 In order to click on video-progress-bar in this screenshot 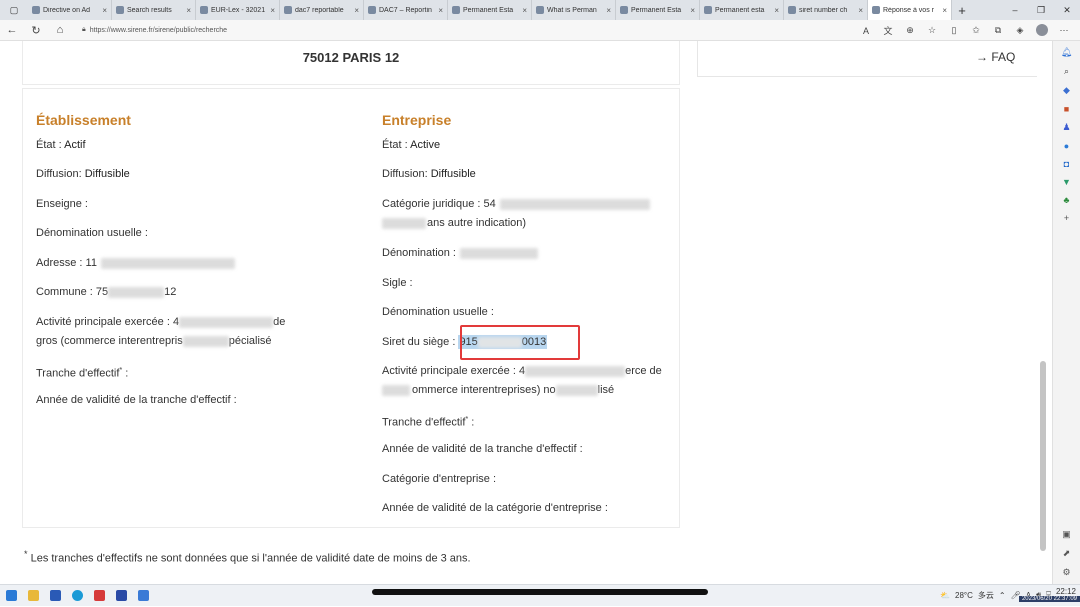, I will do `click(540, 592)`.